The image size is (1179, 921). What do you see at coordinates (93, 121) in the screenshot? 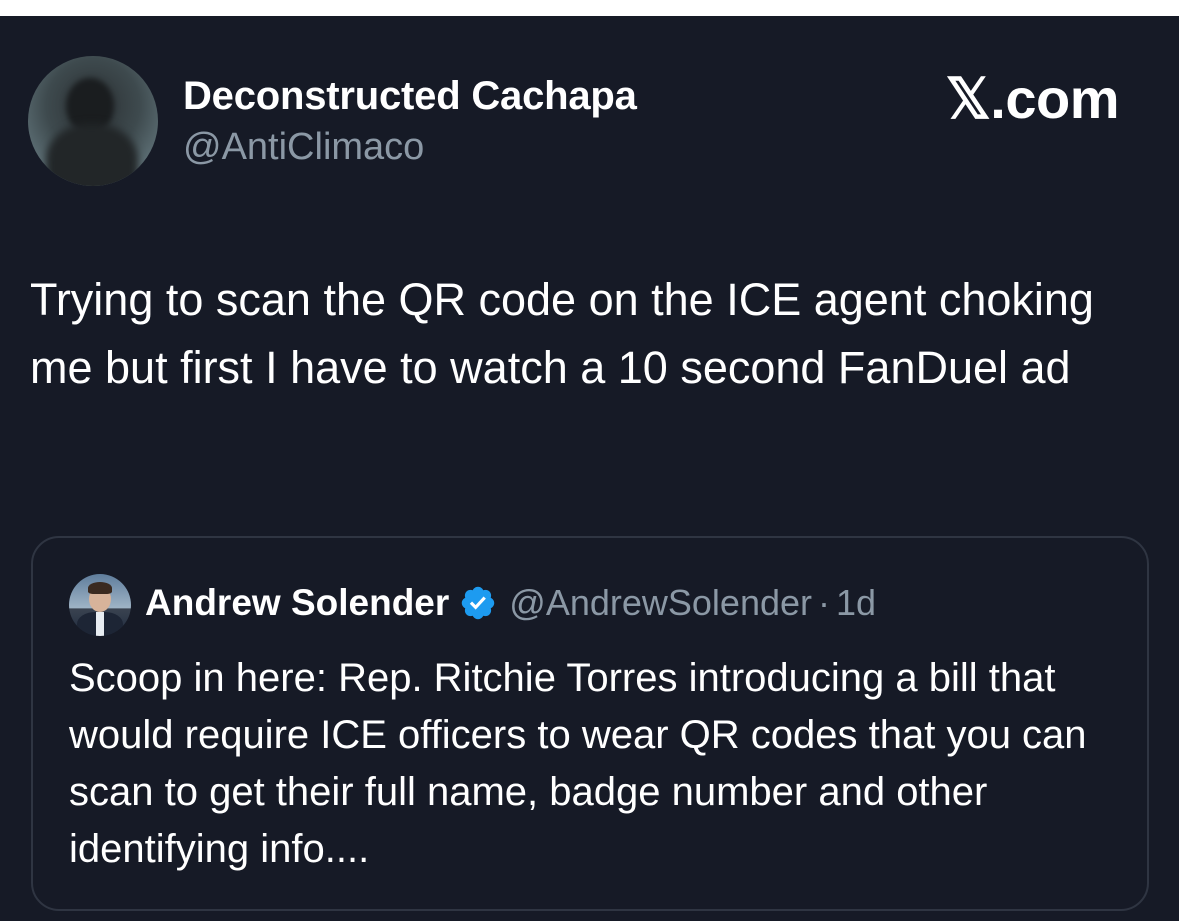
I see `author-avatar` at bounding box center [93, 121].